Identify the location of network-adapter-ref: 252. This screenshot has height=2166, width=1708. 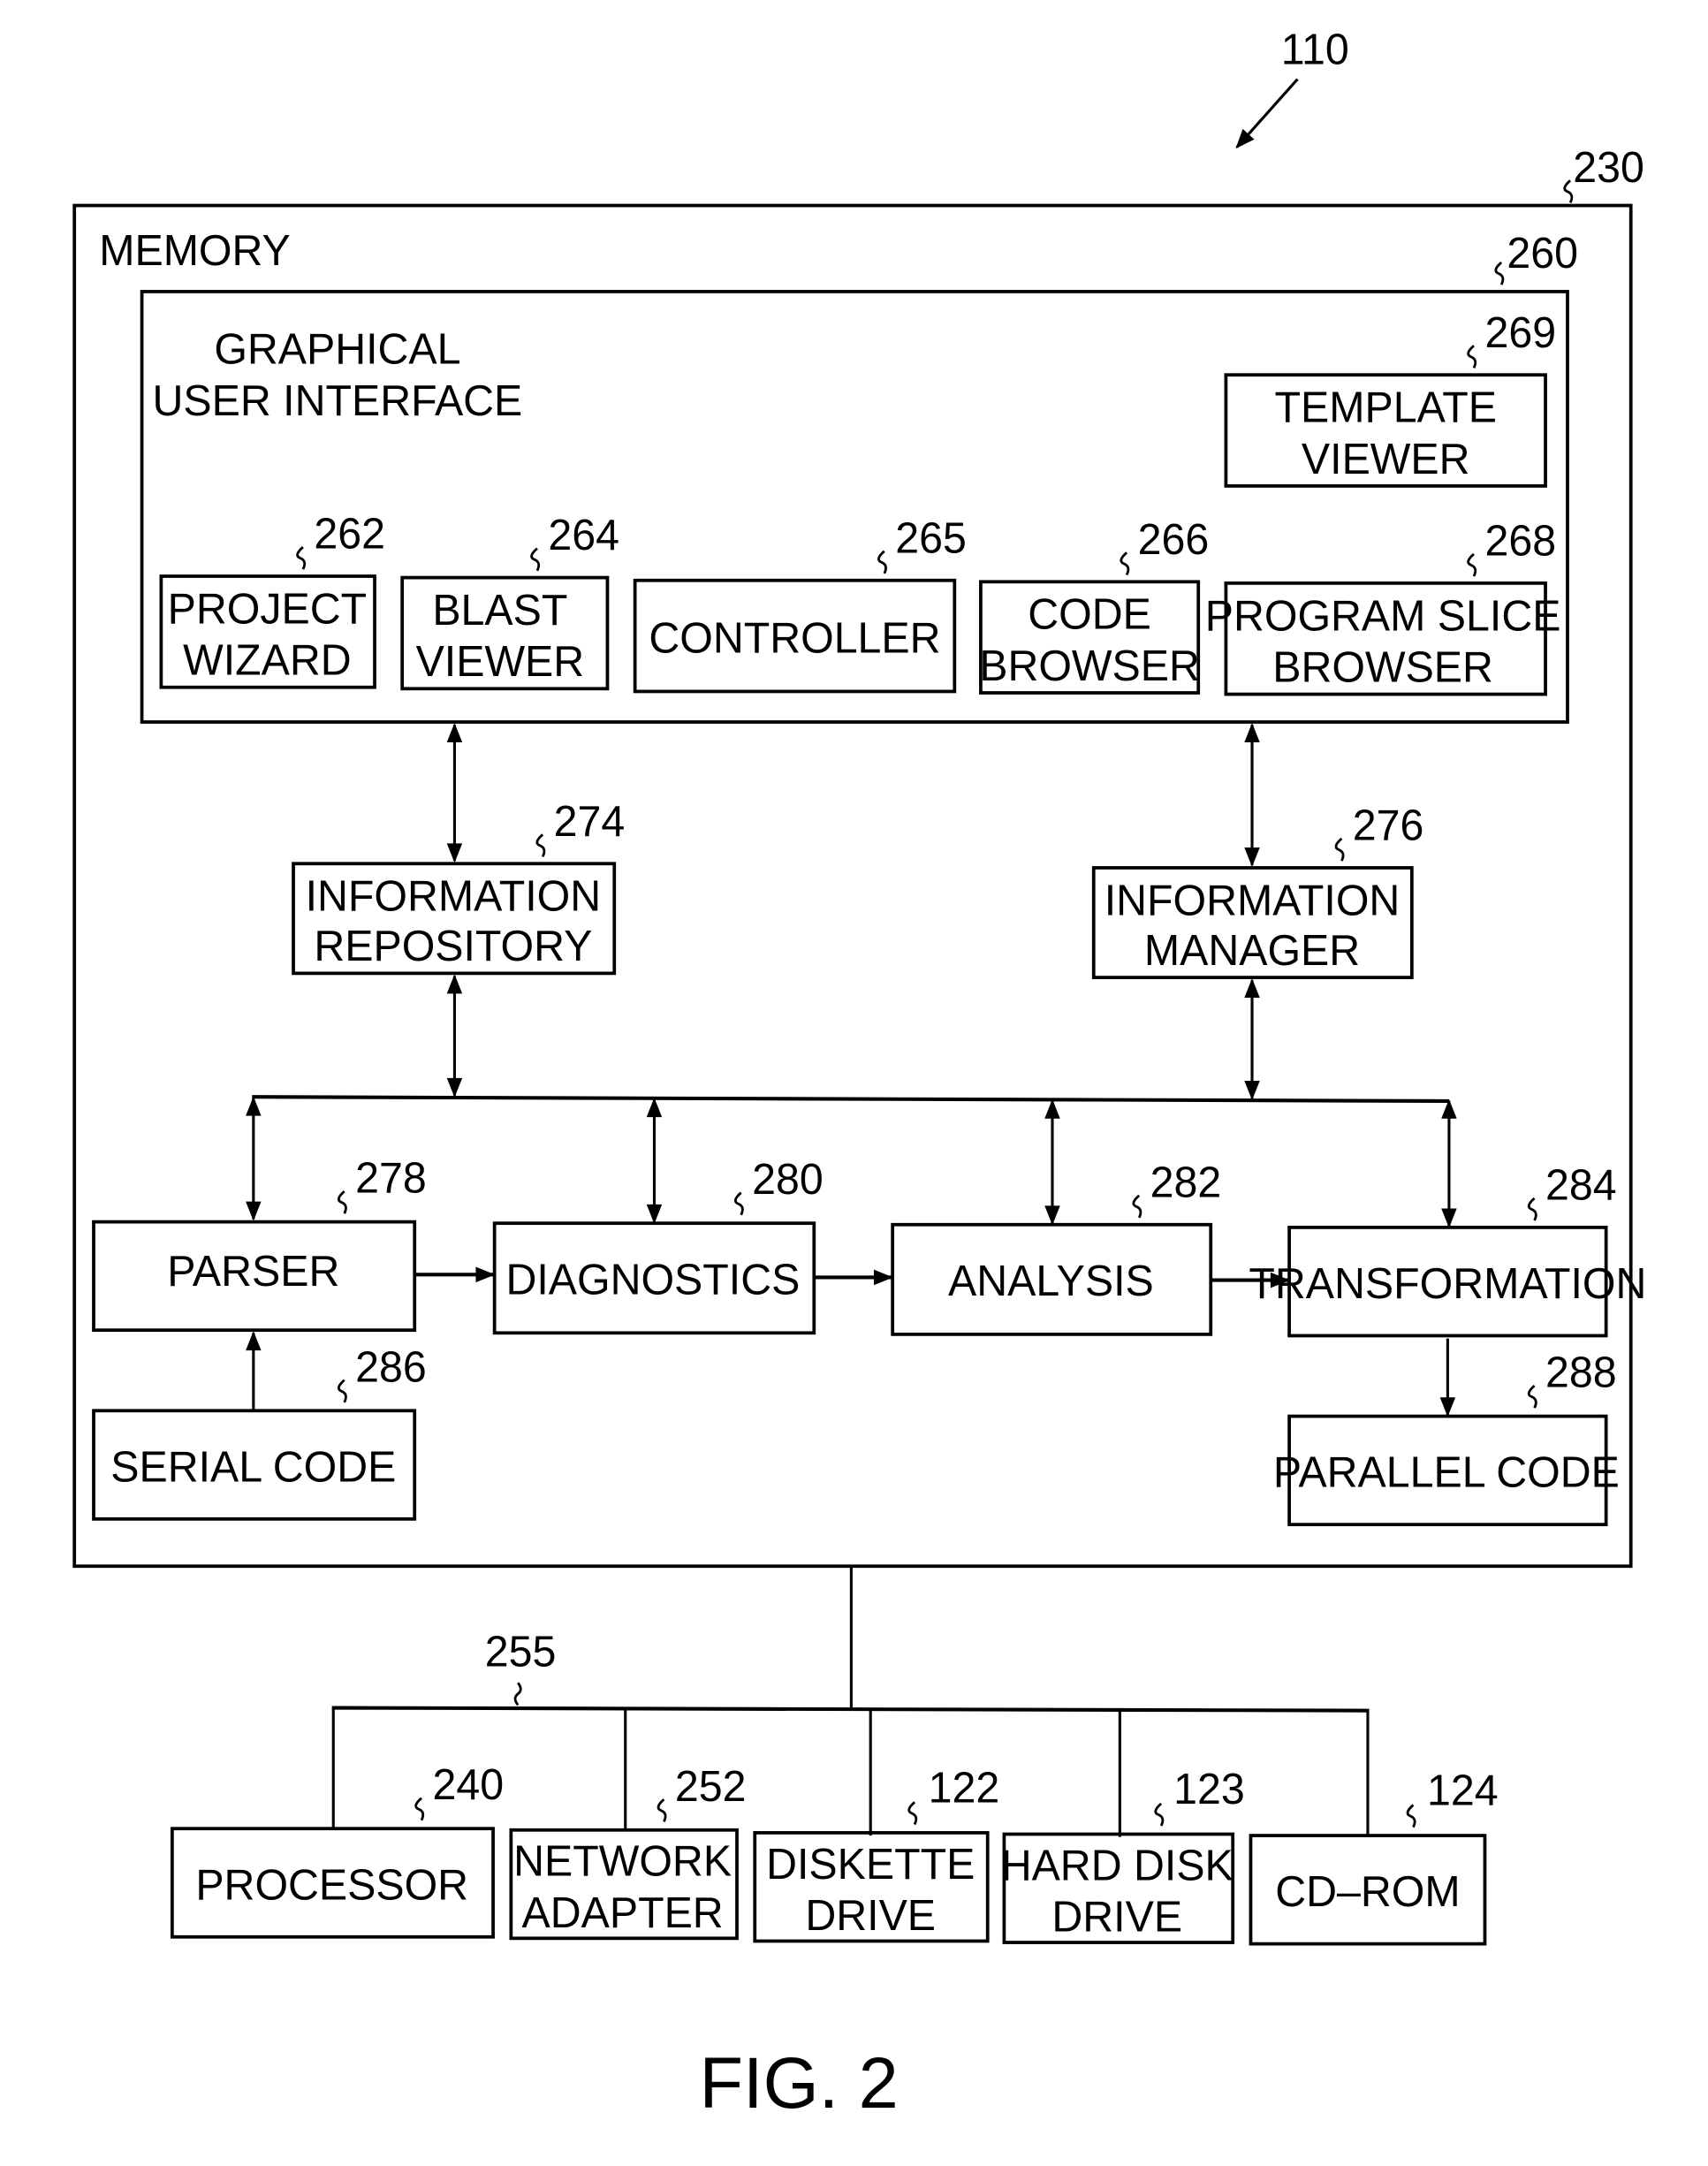
(711, 1787).